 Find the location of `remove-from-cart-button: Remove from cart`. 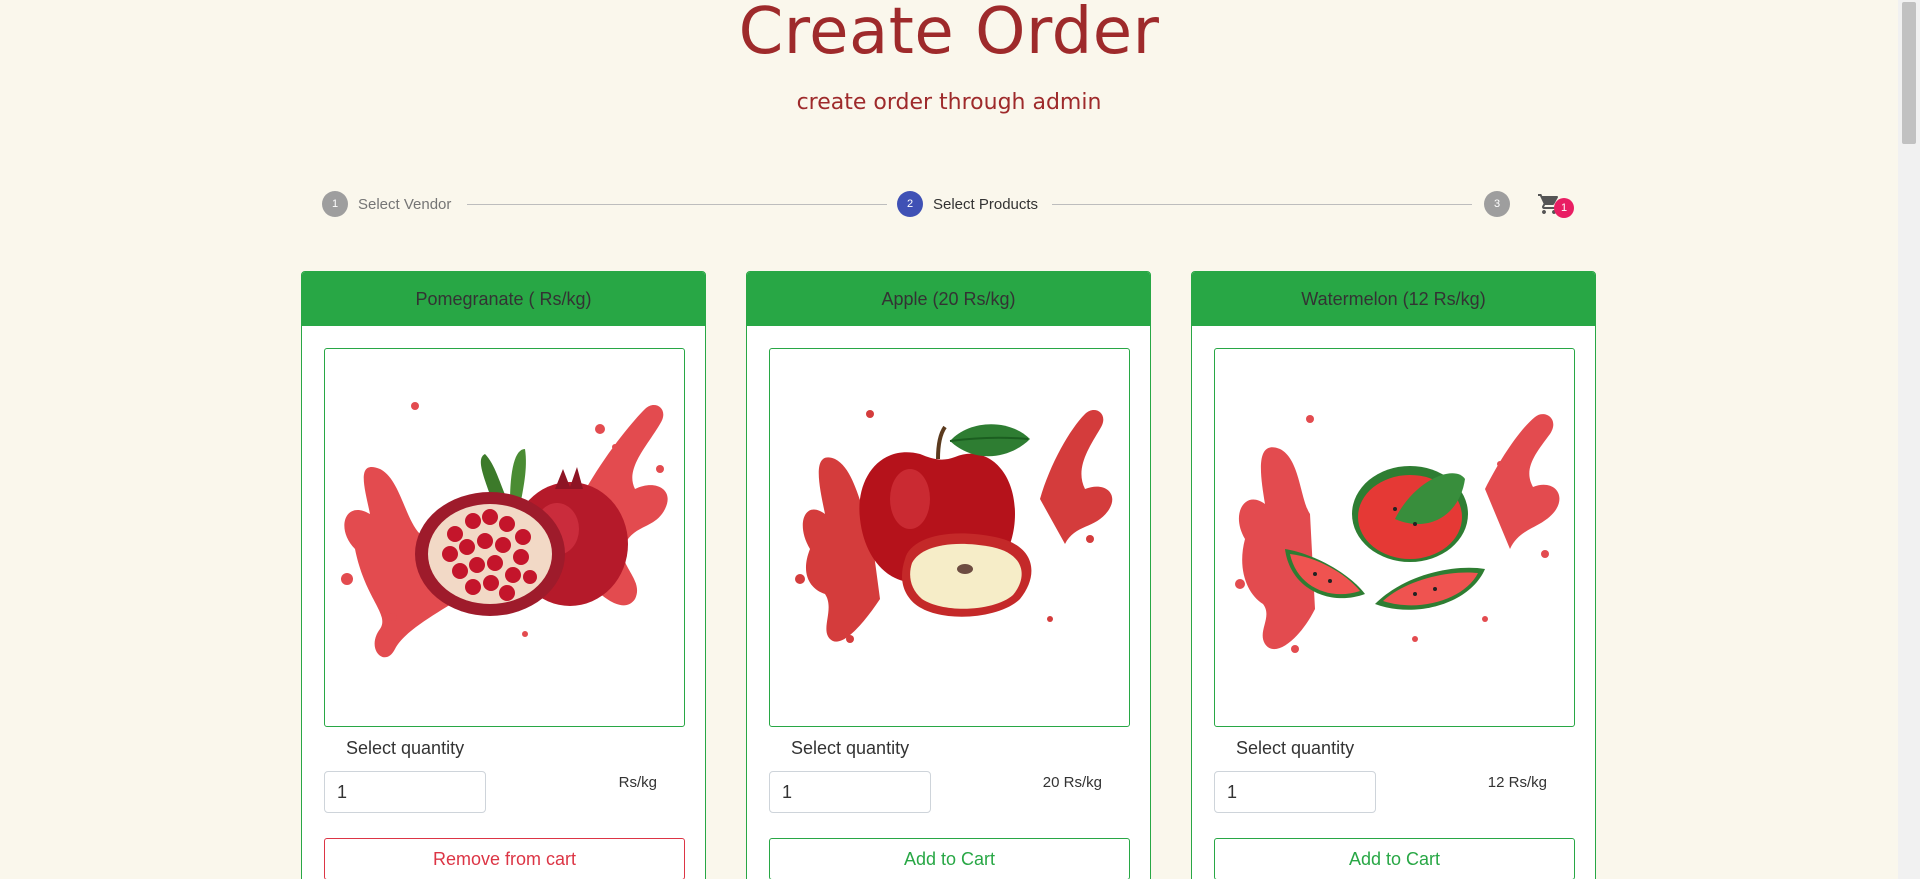

remove-from-cart-button: Remove from cart is located at coordinates (504, 858).